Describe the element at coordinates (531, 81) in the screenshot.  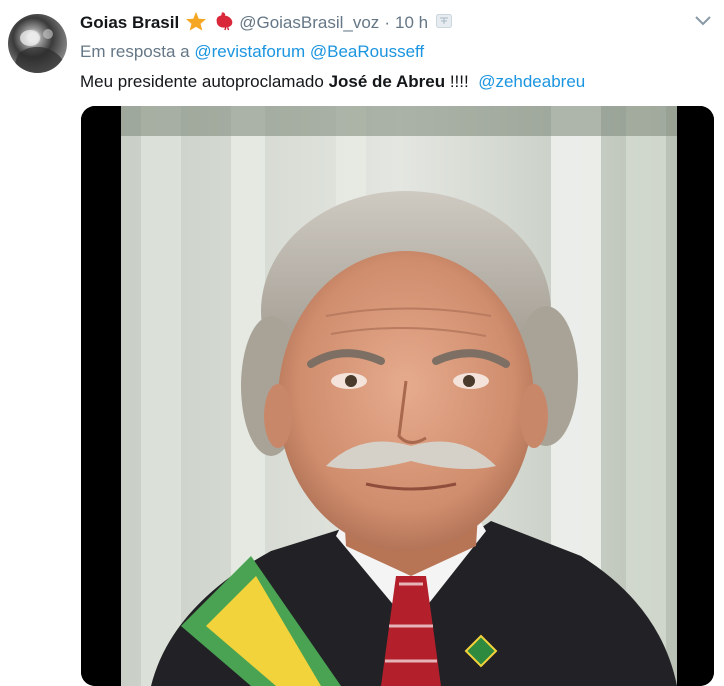
I see `tweet-mention-zehdeabreu: @zehdeabreu` at that location.